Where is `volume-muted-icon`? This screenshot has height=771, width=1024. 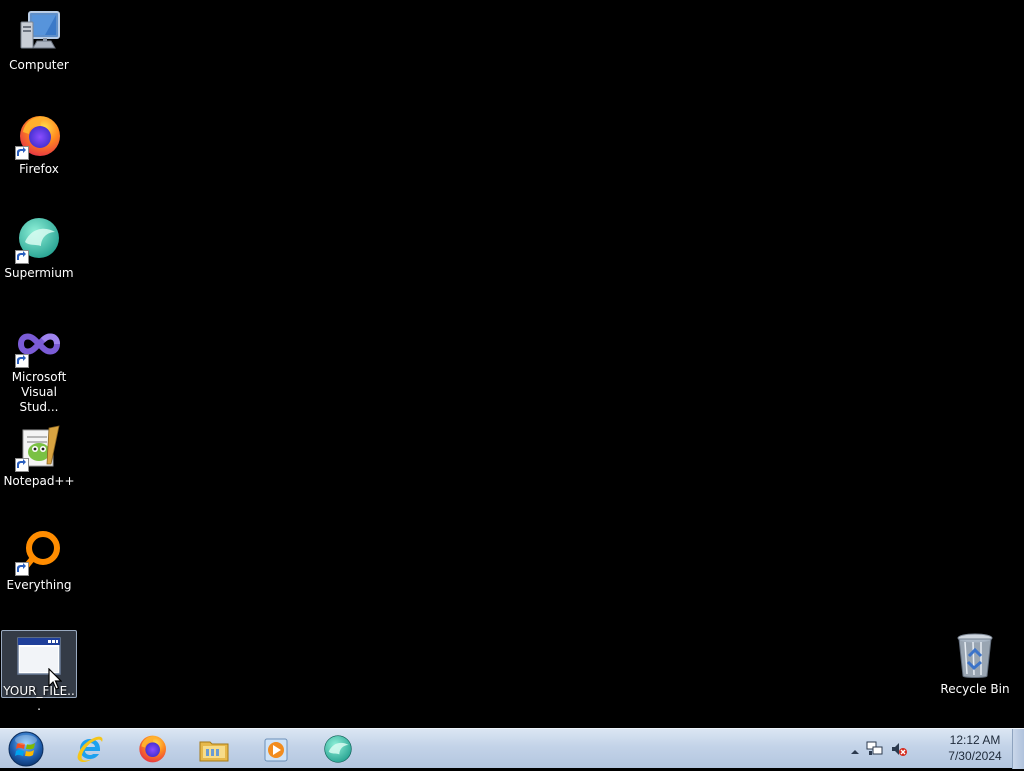
volume-muted-icon is located at coordinates (899, 751).